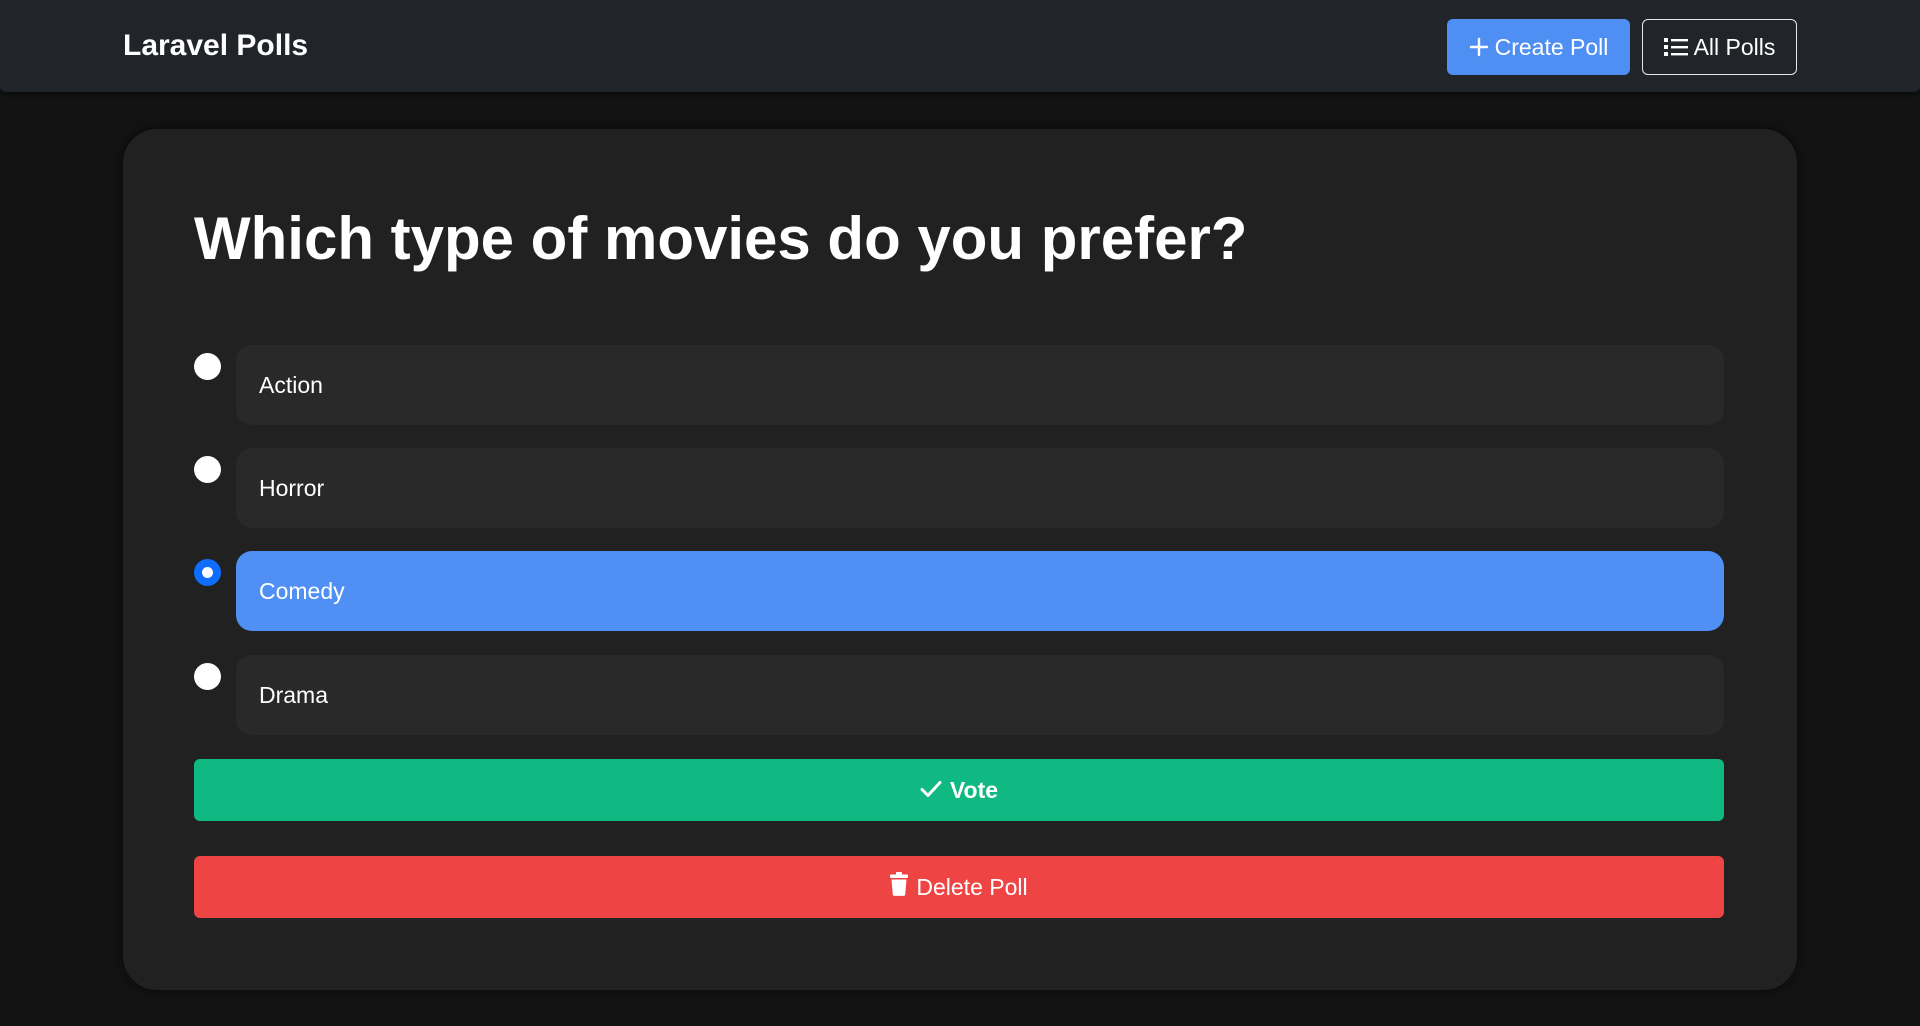 This screenshot has height=1026, width=1920. What do you see at coordinates (1675, 47) in the screenshot?
I see `list-icon` at bounding box center [1675, 47].